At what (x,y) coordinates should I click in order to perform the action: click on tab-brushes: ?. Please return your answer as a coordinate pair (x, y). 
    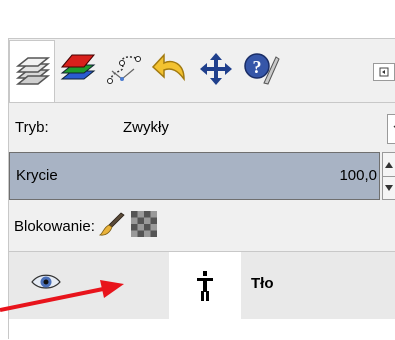
    Looking at the image, I should click on (262, 69).